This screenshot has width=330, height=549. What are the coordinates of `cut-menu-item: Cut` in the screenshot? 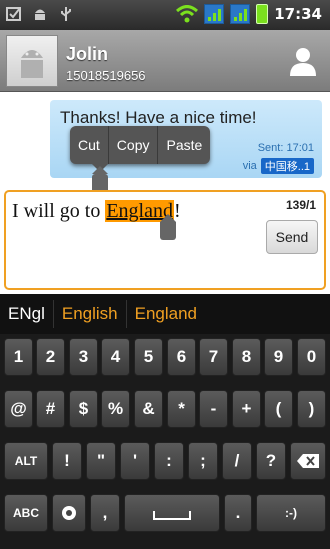 It's located at (89, 145).